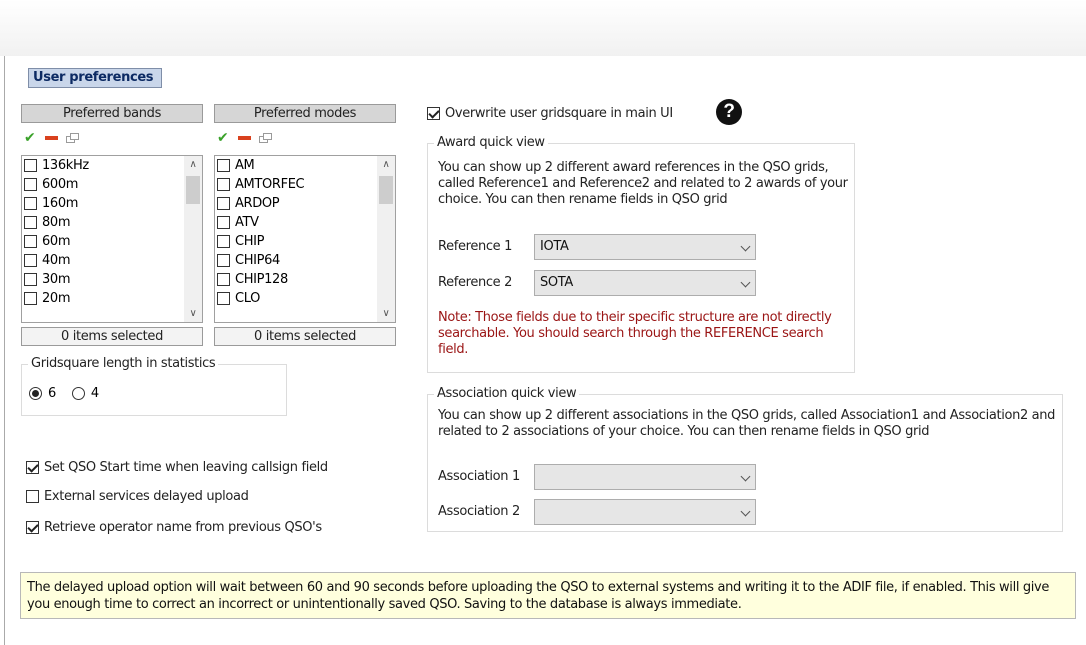 The width and height of the screenshot is (1086, 645). What do you see at coordinates (112, 113) in the screenshot?
I see `bands-header: Preferred bands` at bounding box center [112, 113].